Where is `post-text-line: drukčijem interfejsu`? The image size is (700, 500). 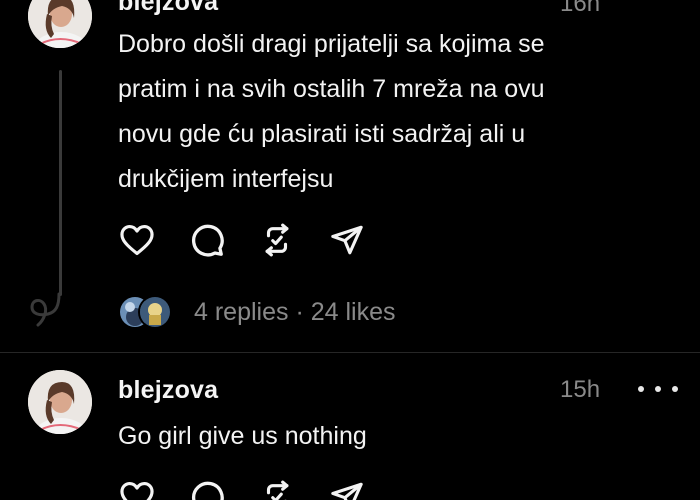
post-text-line: drukčijem interfejsu is located at coordinates (226, 179).